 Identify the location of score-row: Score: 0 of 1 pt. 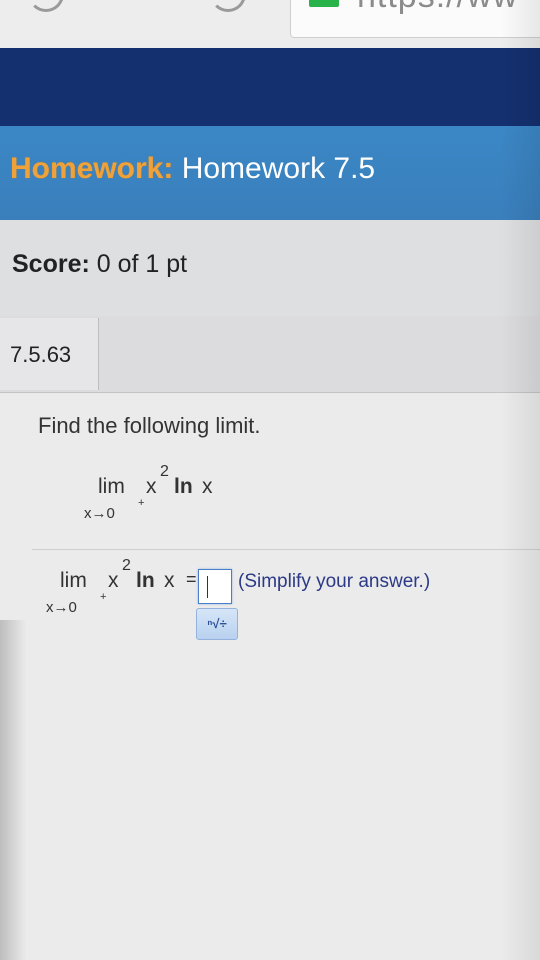
(270, 268).